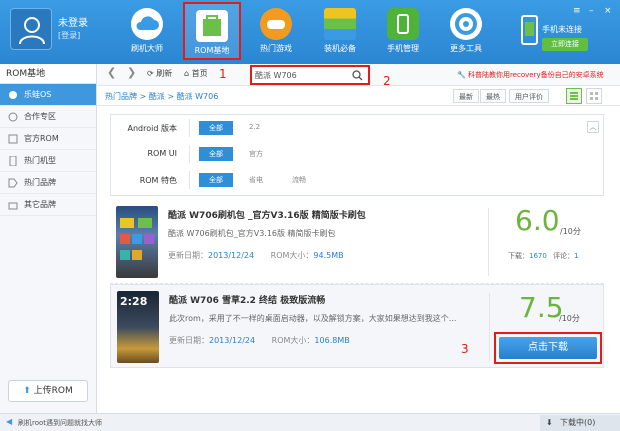  What do you see at coordinates (138, 327) in the screenshot?
I see `rom-thumbnail: 2:28` at bounding box center [138, 327].